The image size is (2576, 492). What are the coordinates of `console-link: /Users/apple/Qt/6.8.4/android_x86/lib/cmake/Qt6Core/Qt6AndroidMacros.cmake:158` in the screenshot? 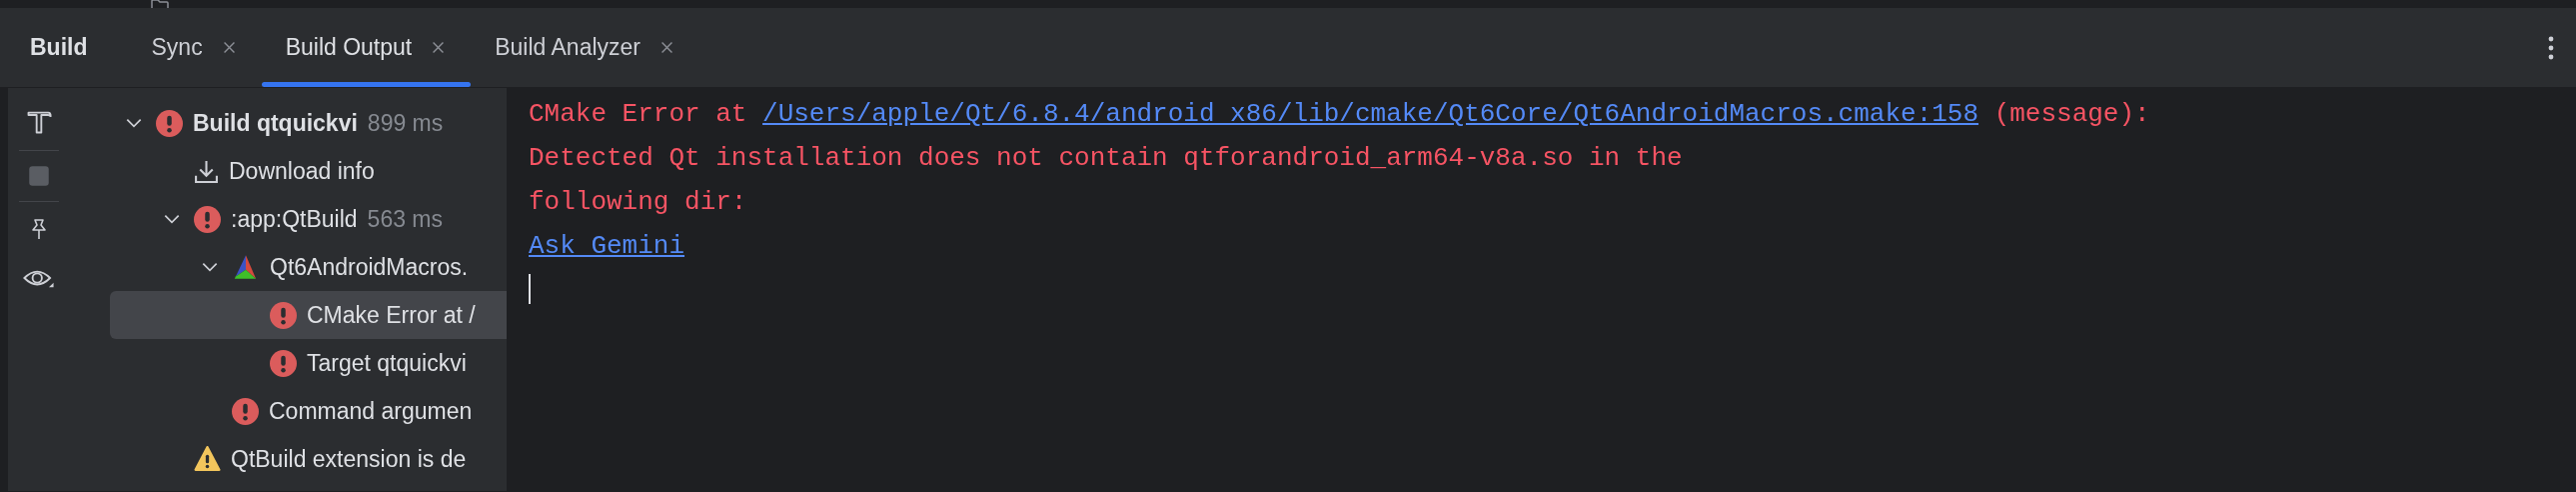 It's located at (1370, 114).